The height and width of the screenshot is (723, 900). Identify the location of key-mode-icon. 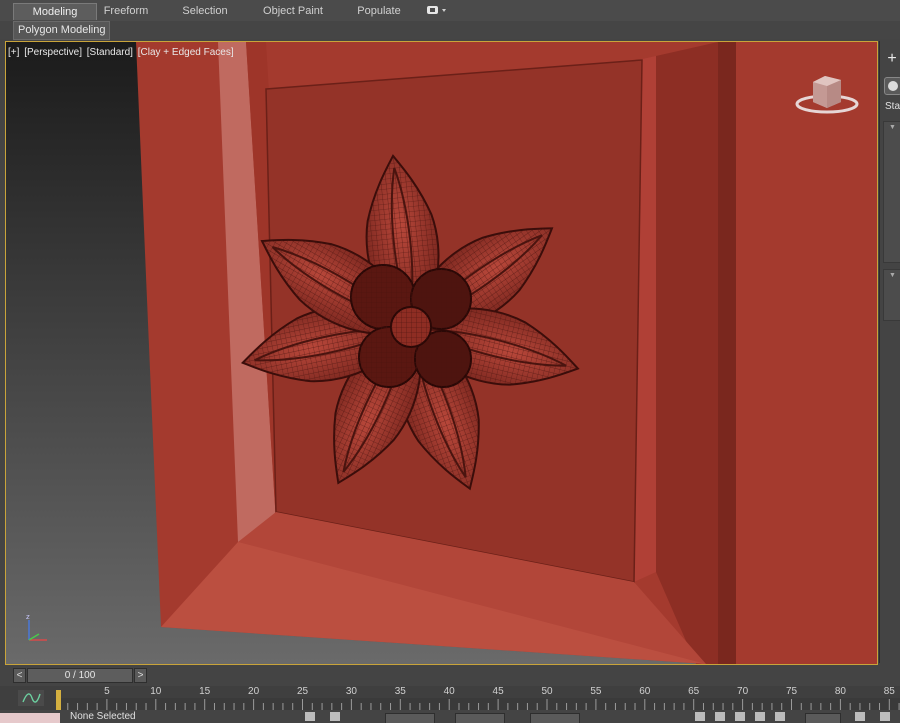
(885, 716).